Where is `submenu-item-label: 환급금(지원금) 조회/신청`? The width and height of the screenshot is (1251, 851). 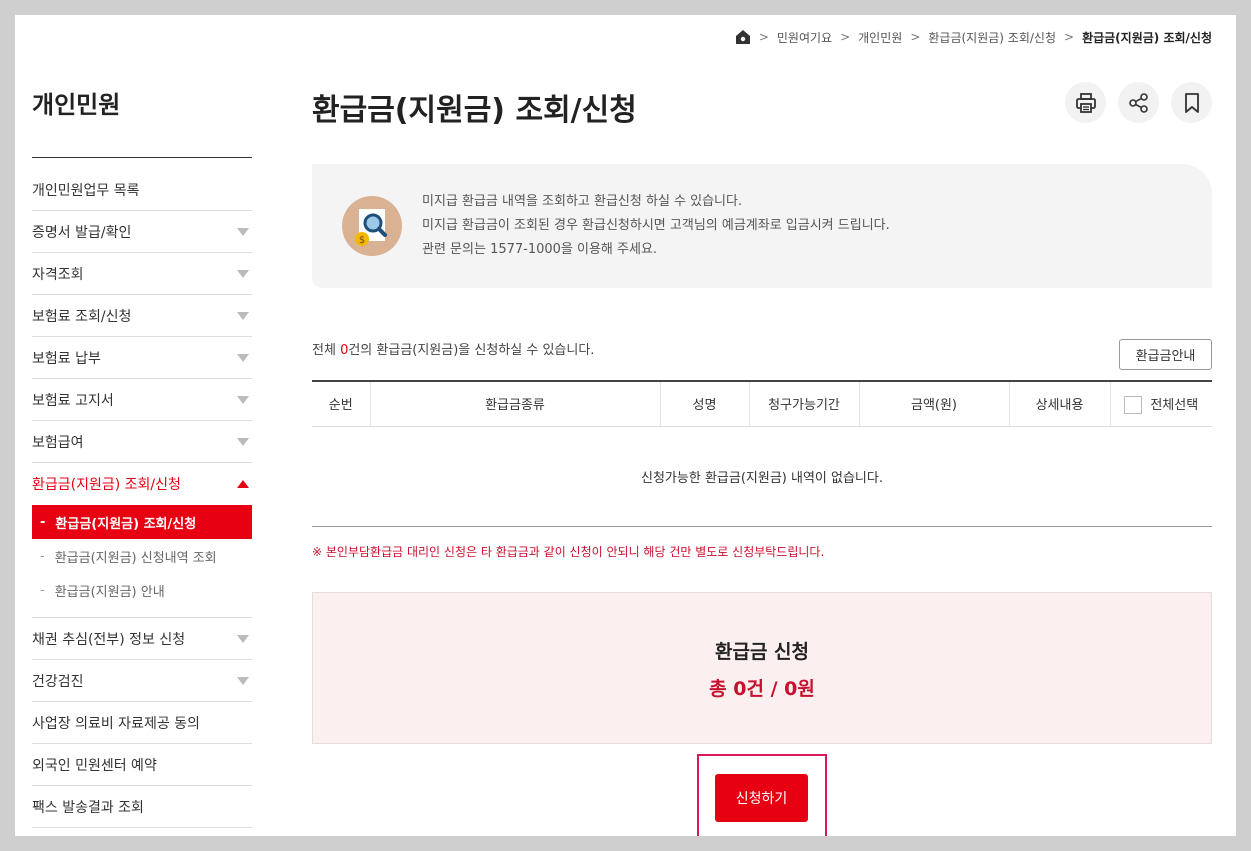
submenu-item-label: 환급금(지원금) 조회/신청 is located at coordinates (126, 524).